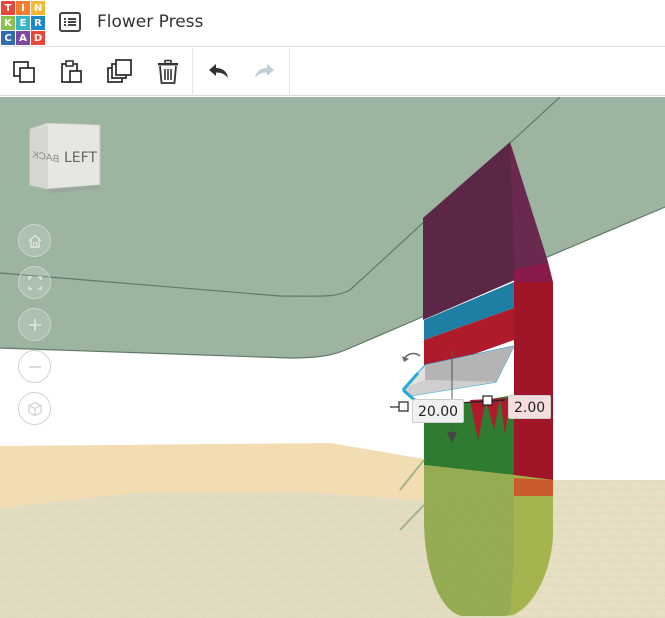 The height and width of the screenshot is (618, 665). Describe the element at coordinates (150, 22) in the screenshot. I see `design-title: Flower Press` at that location.